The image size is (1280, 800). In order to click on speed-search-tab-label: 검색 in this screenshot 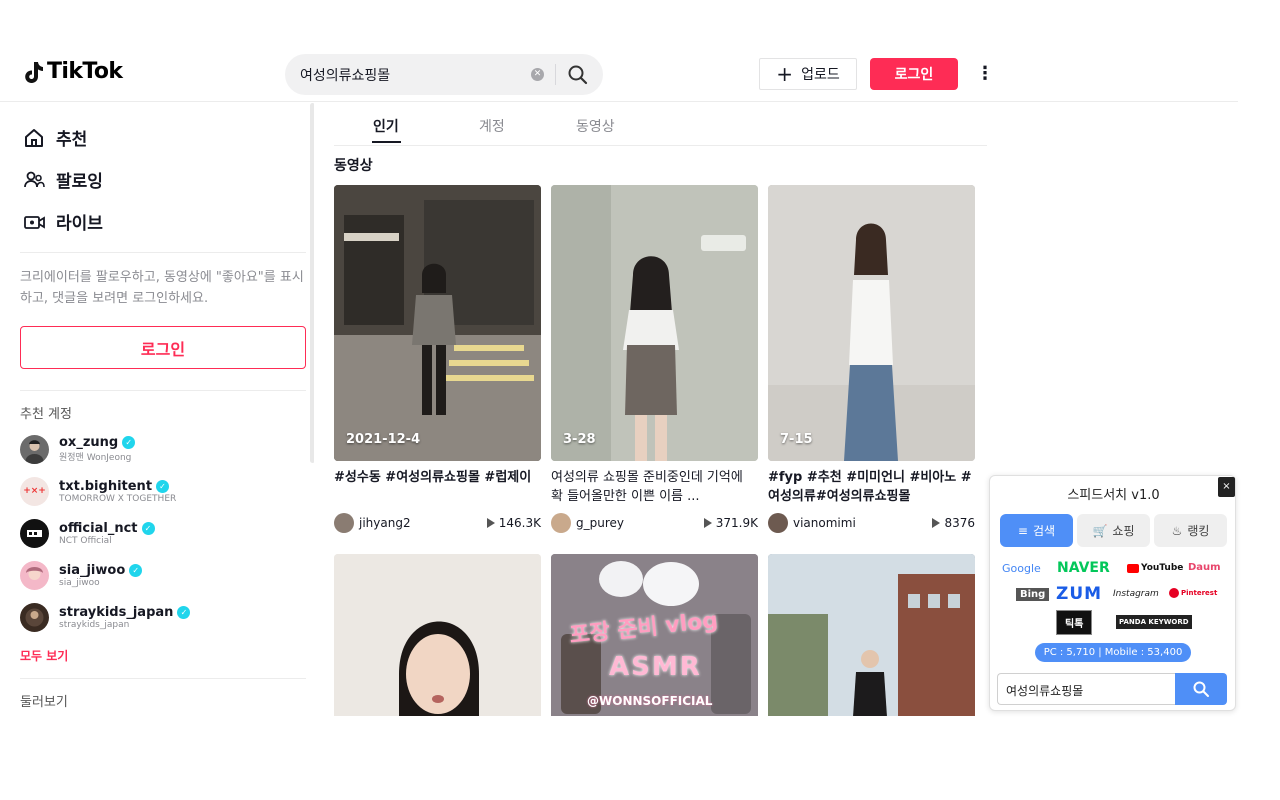, I will do `click(1044, 531)`.